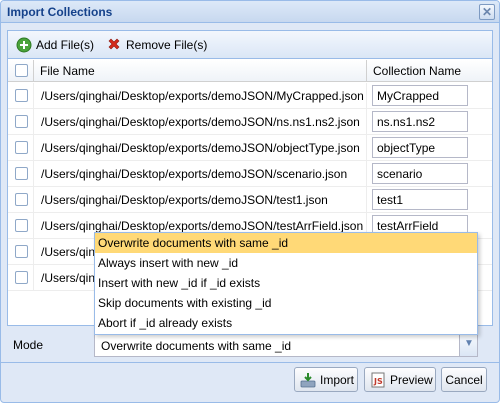  What do you see at coordinates (286, 323) in the screenshot?
I see `mode-option: Abort if _id already exists` at bounding box center [286, 323].